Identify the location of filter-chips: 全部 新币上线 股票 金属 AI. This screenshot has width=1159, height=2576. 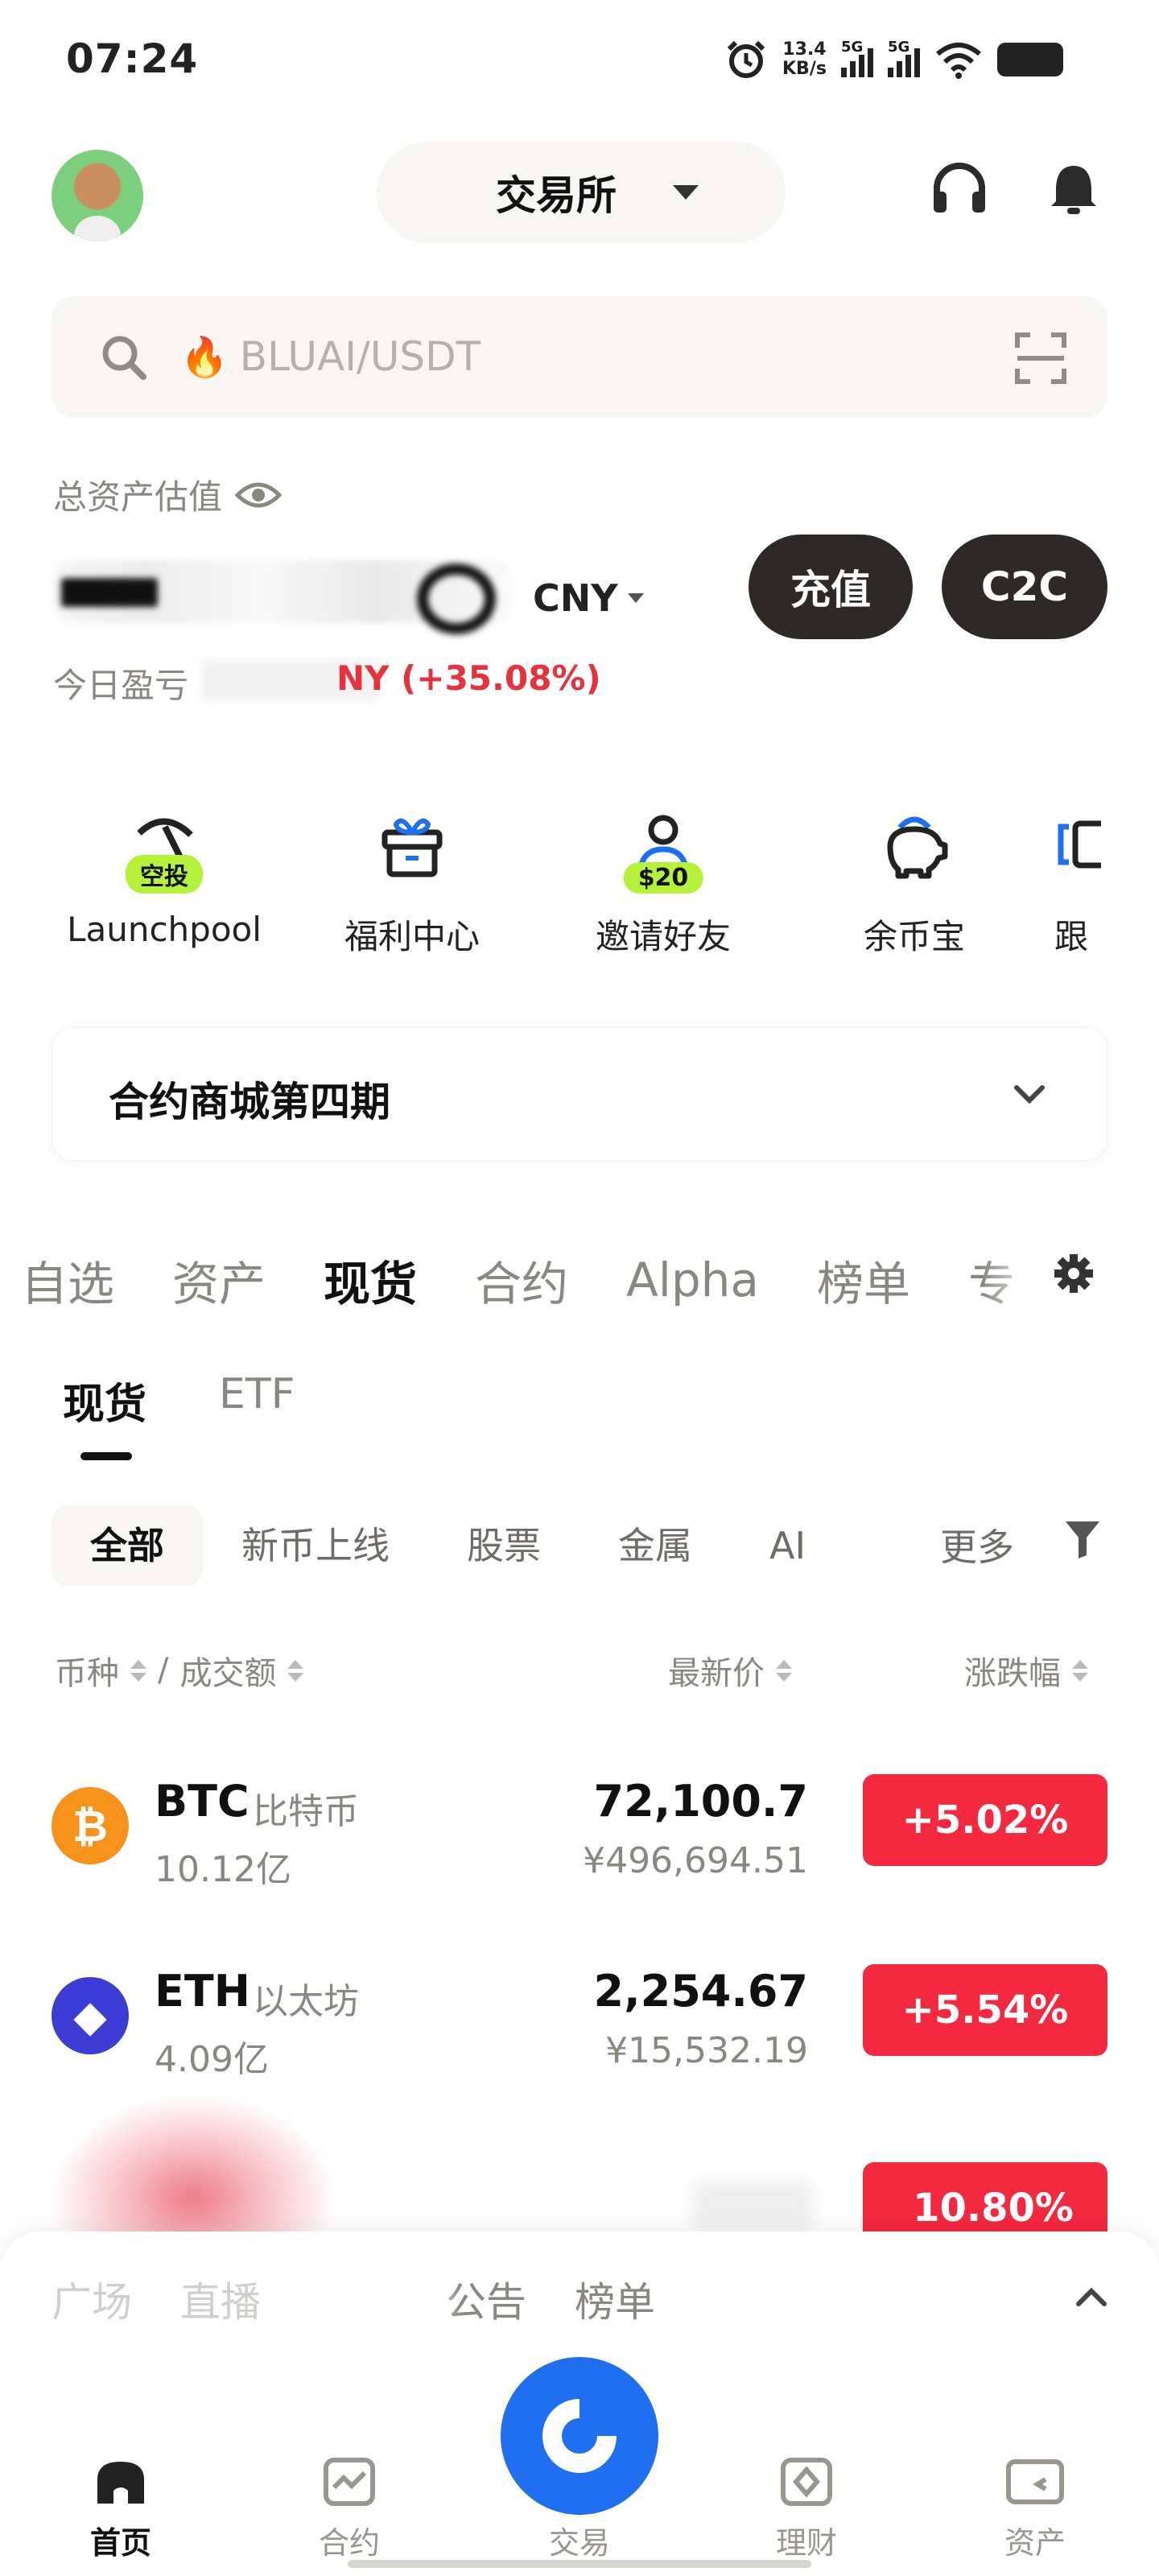
(448, 1545).